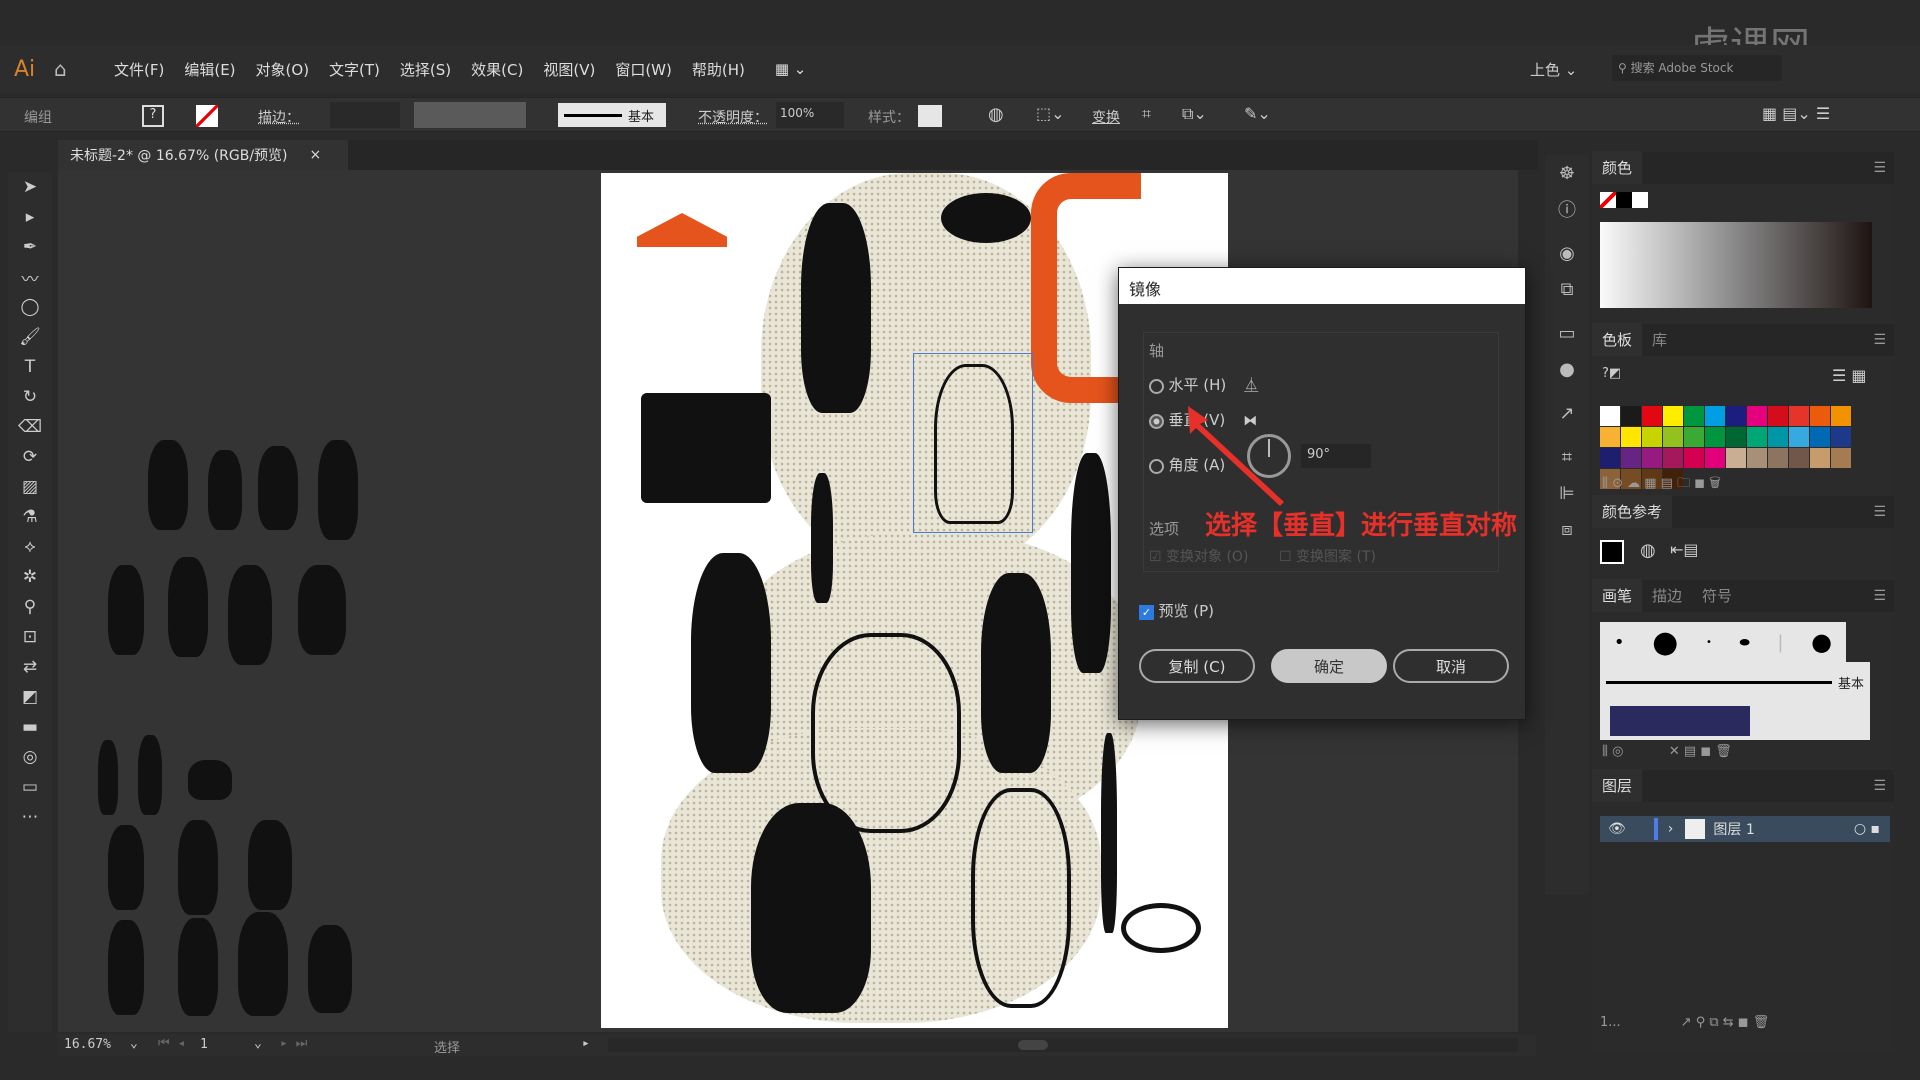 Image resolution: width=1920 pixels, height=1080 pixels. Describe the element at coordinates (1567, 289) in the screenshot. I see `graphic-styles-icon: ⧉` at that location.